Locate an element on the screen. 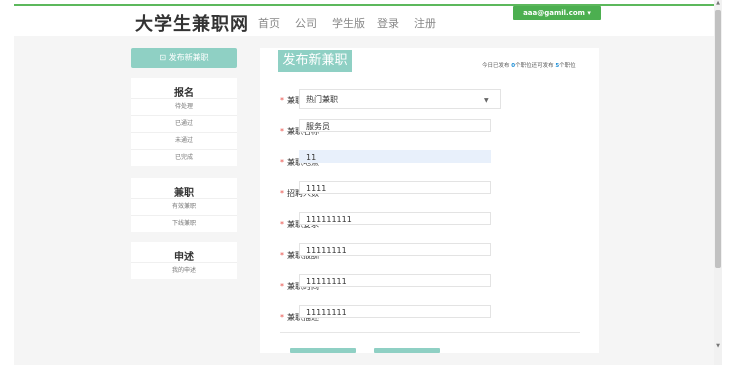 The image size is (742, 365). sidebar-item-approved: 已通过 is located at coordinates (184, 123).